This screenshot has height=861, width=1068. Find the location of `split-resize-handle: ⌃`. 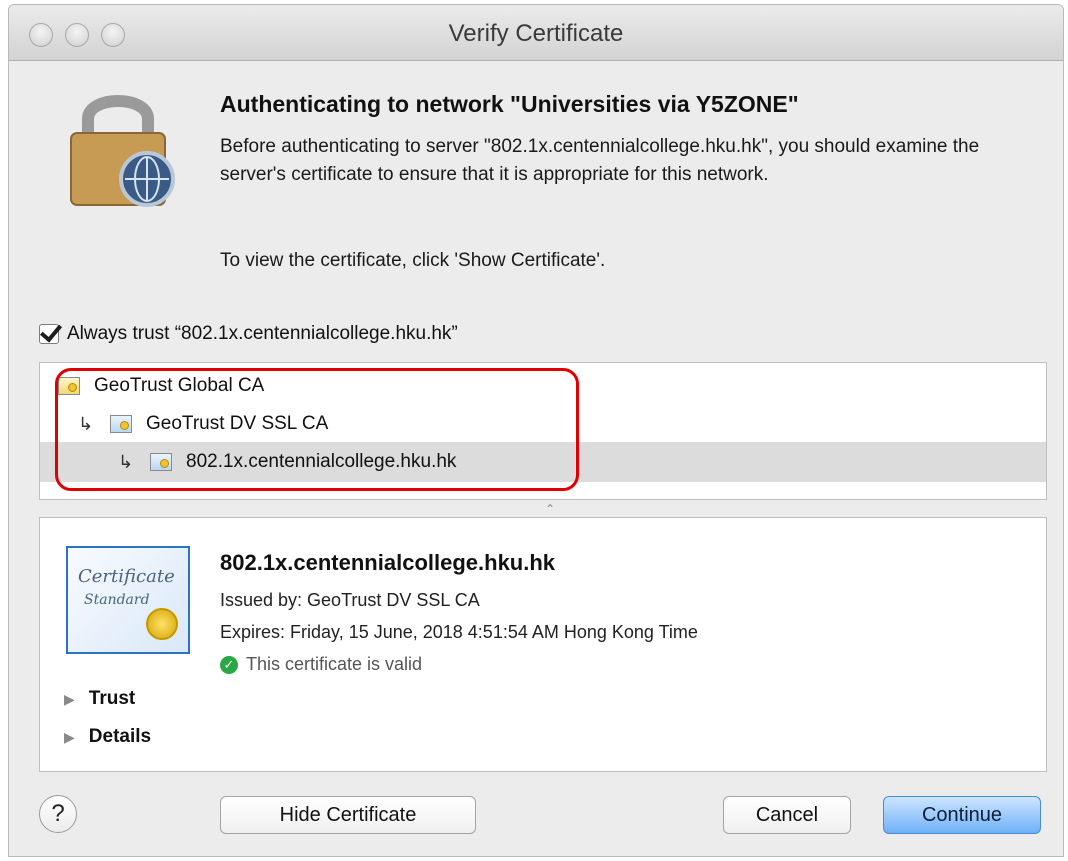

split-resize-handle: ⌃ is located at coordinates (550, 509).